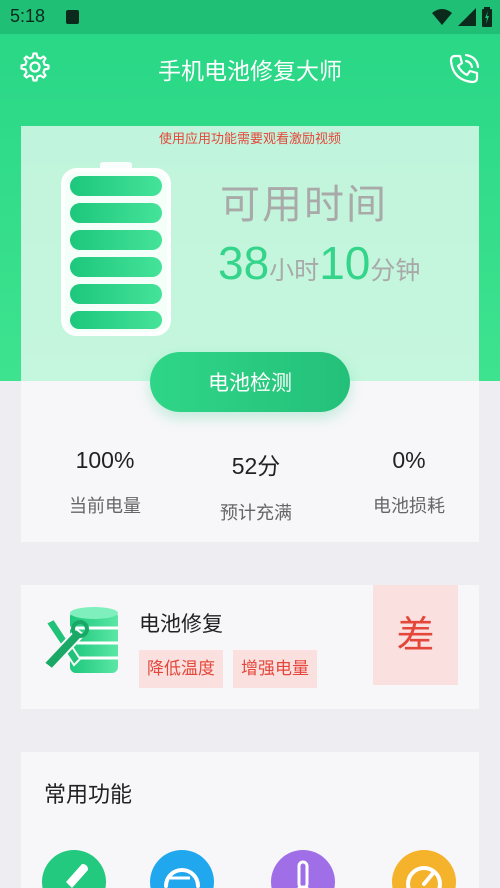  I want to click on function-speed, so click(424, 869).